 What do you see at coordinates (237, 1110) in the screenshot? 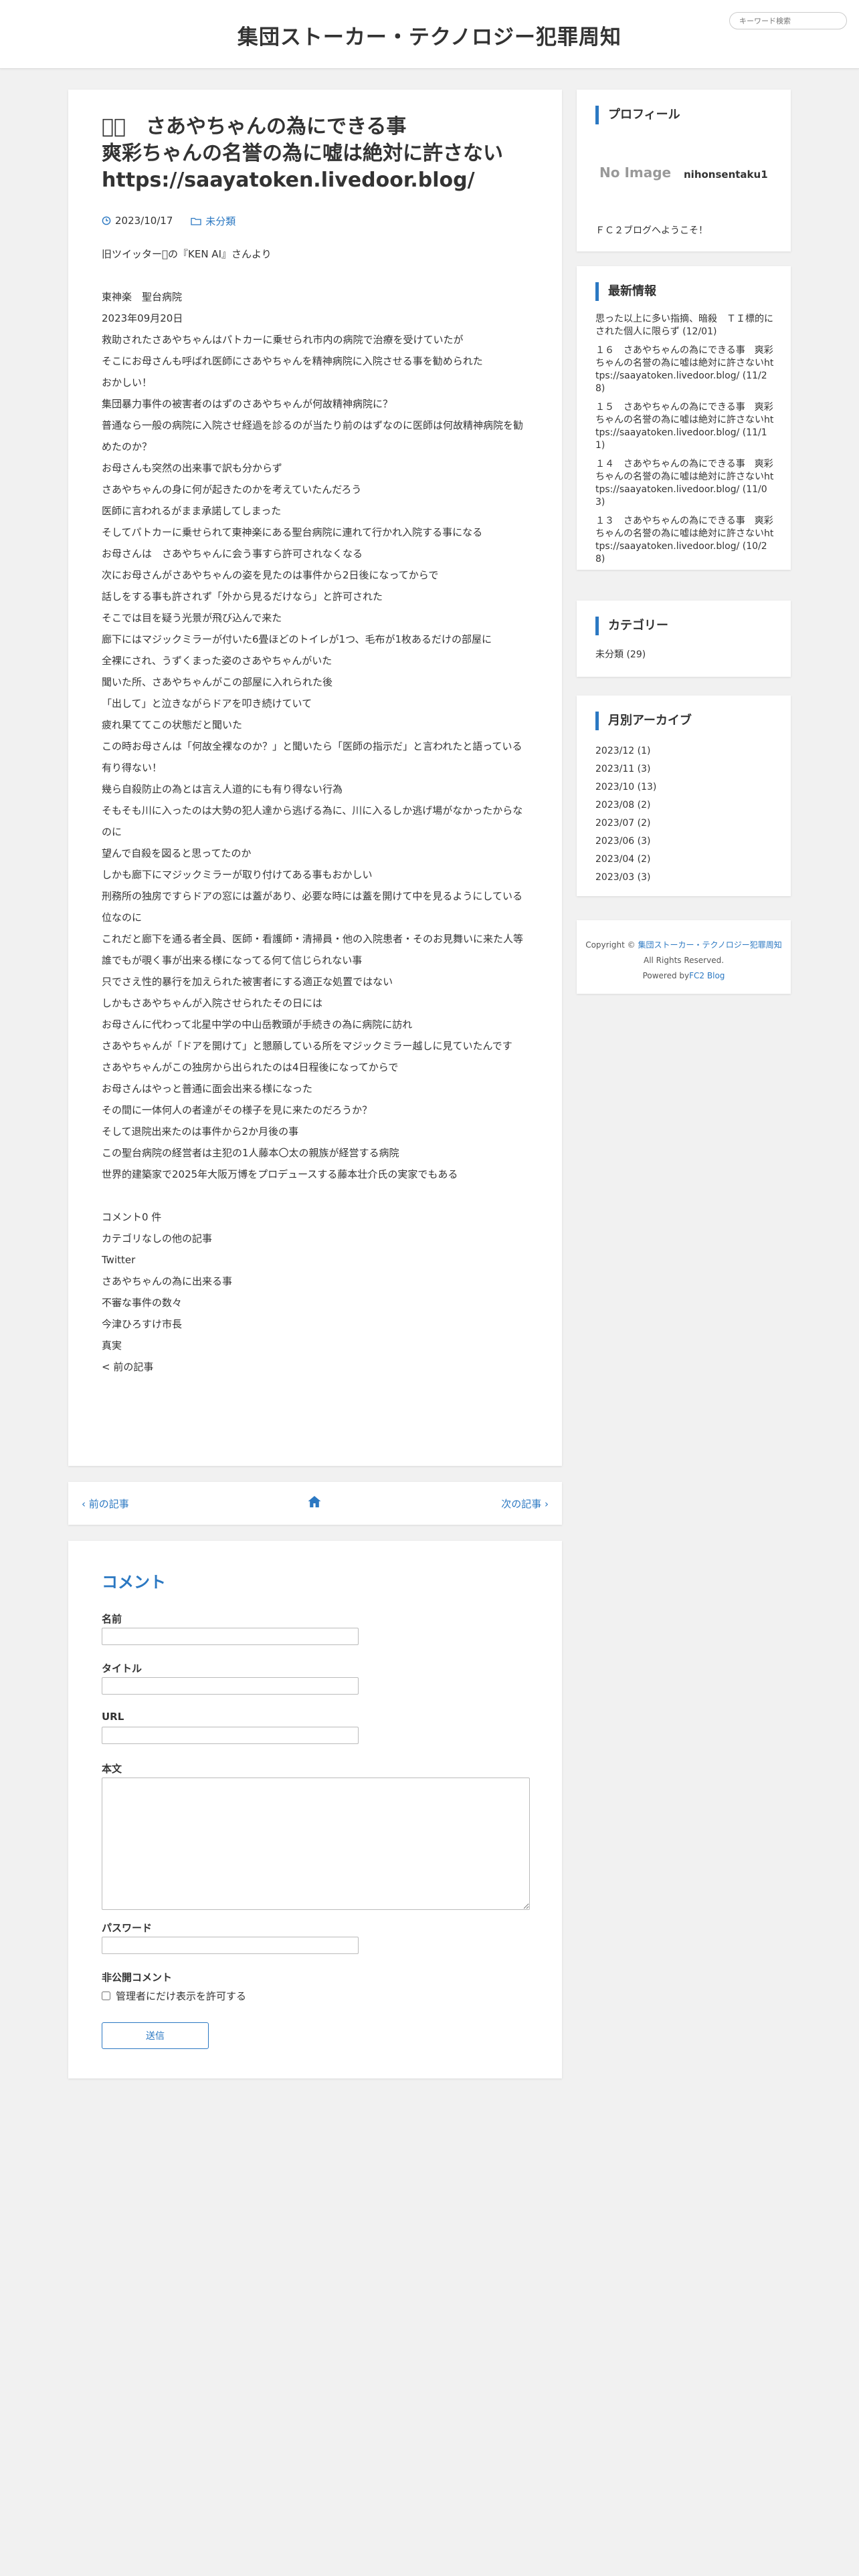
I see `body-line: その間に一体何人の者達がその様子を見に来たのだろうか？` at bounding box center [237, 1110].